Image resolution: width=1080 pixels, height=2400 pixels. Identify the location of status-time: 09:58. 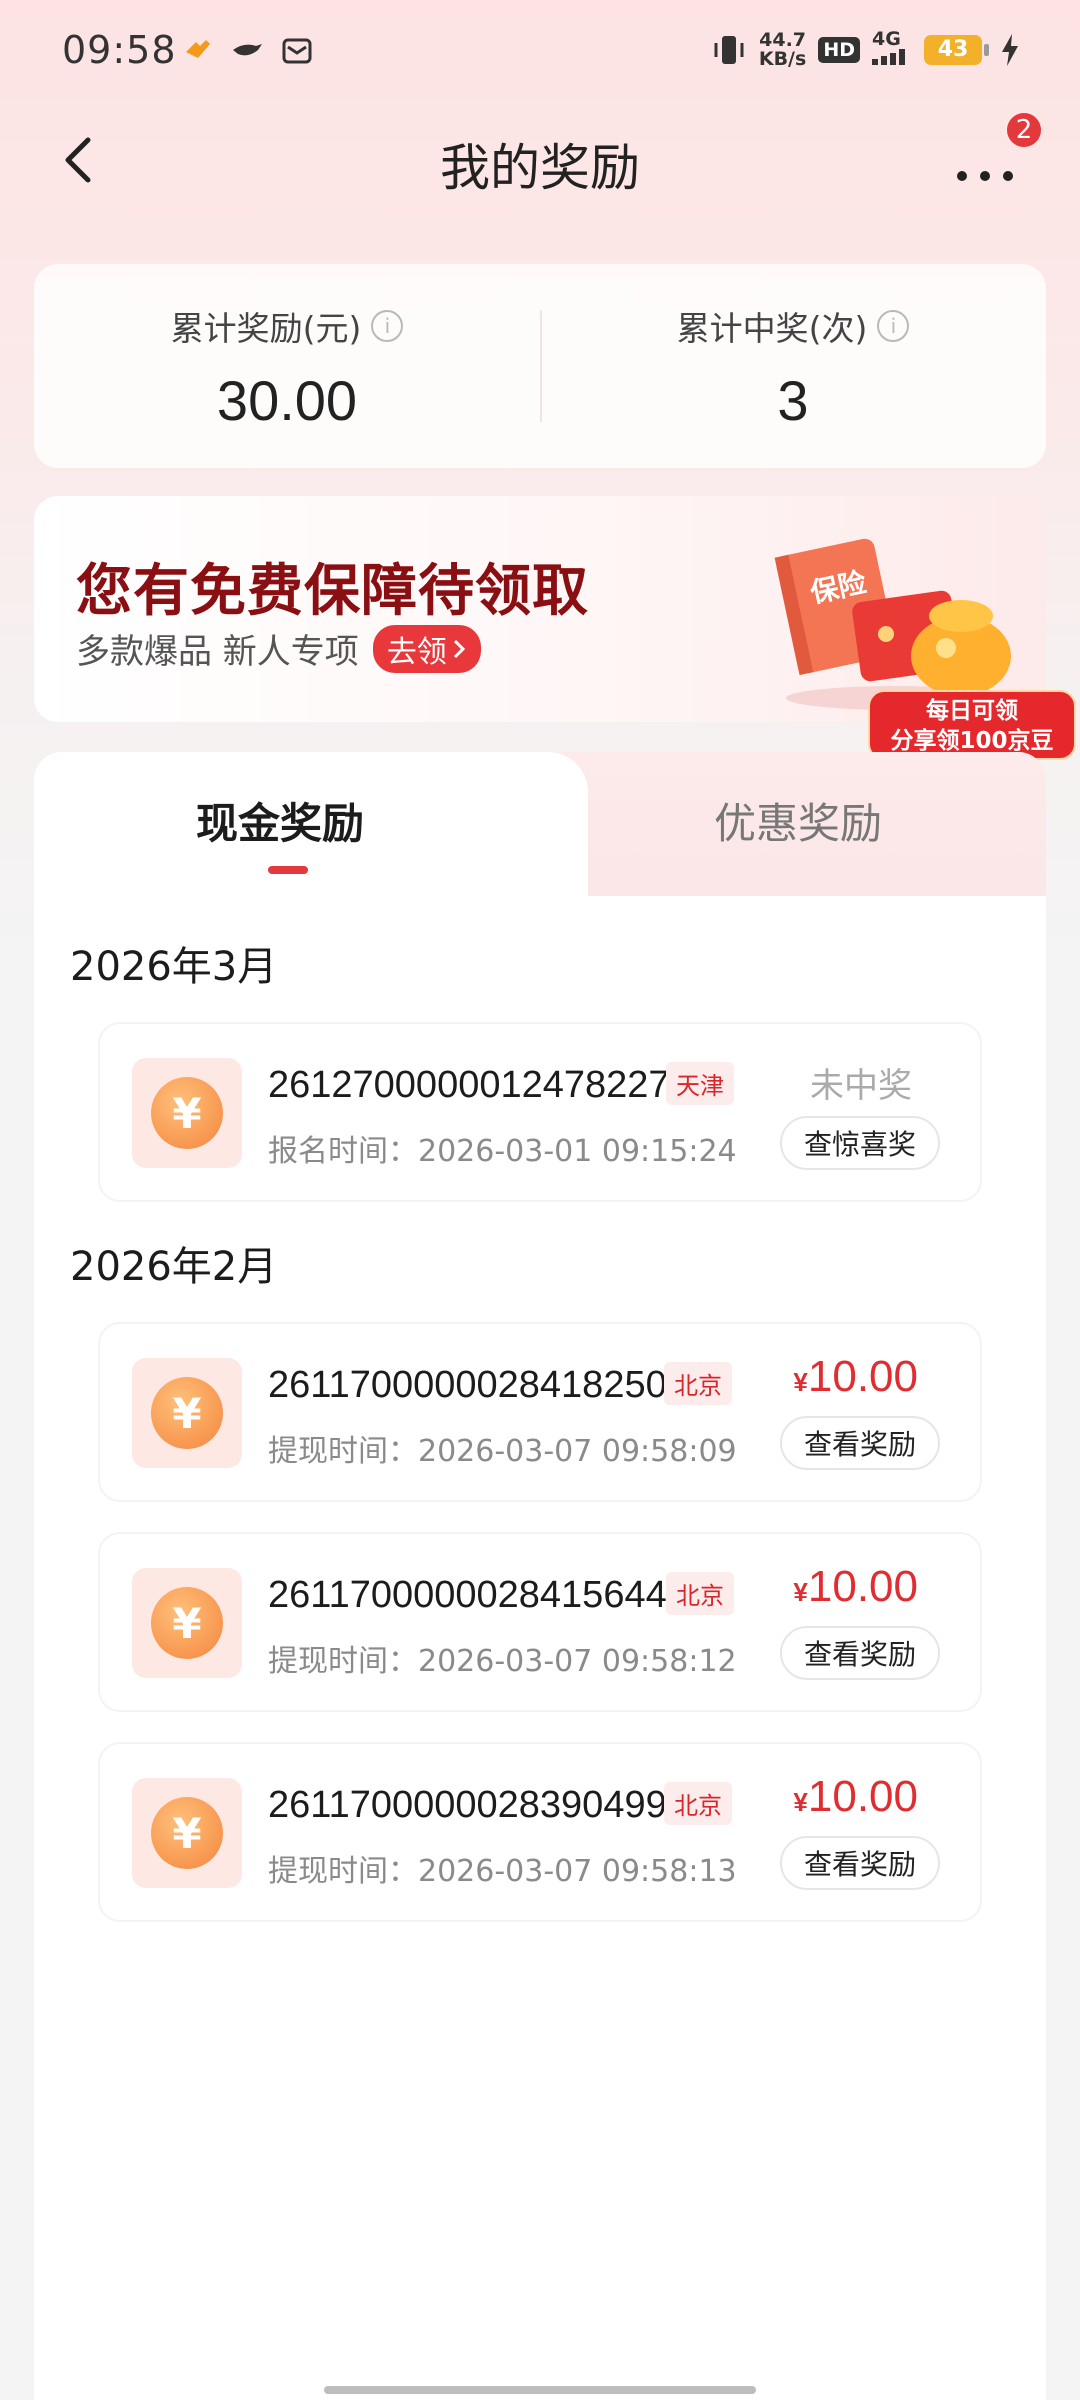
(119, 50).